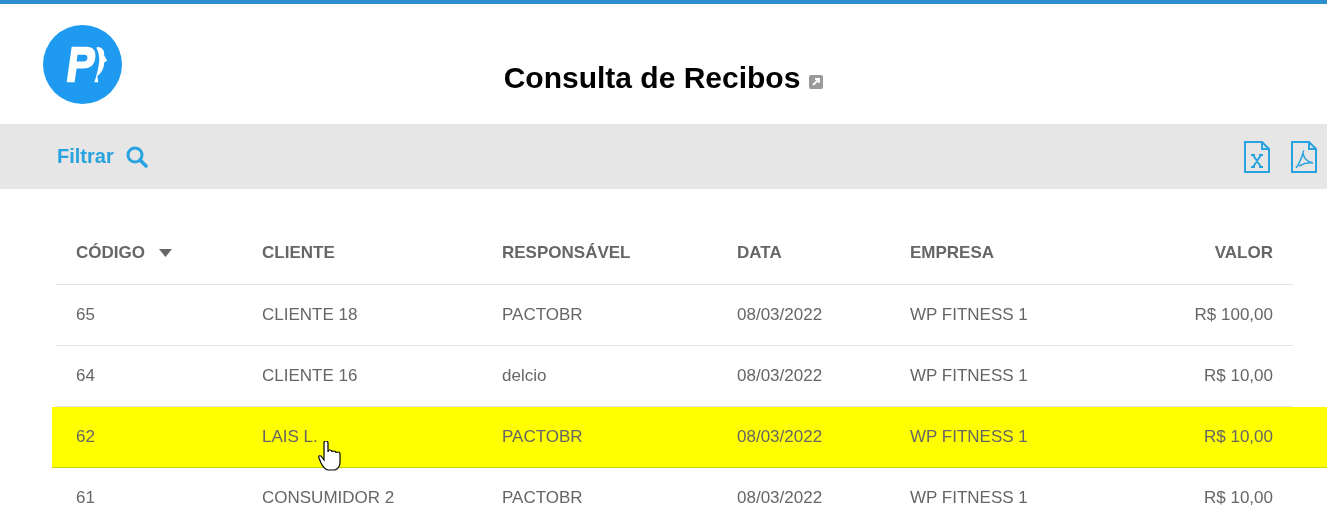 The height and width of the screenshot is (528, 1327). What do you see at coordinates (524, 375) in the screenshot?
I see `table-cell: delcio` at bounding box center [524, 375].